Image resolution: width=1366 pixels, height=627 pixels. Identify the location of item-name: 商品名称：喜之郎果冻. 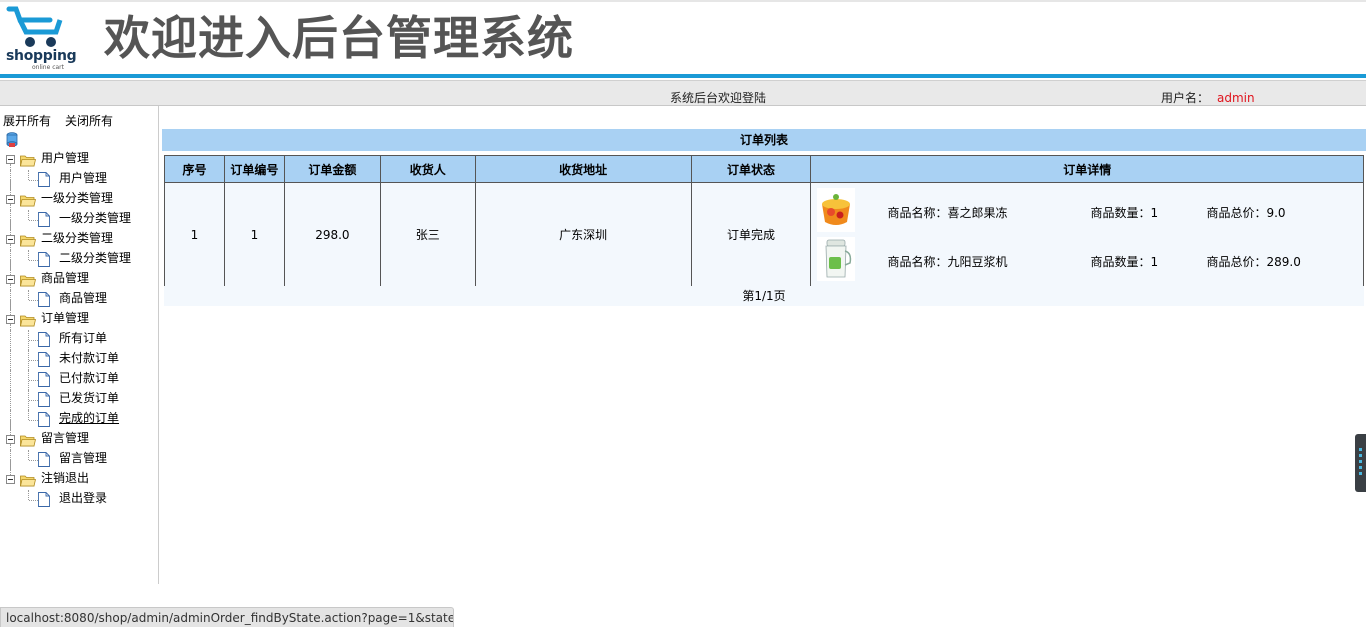
(947, 213).